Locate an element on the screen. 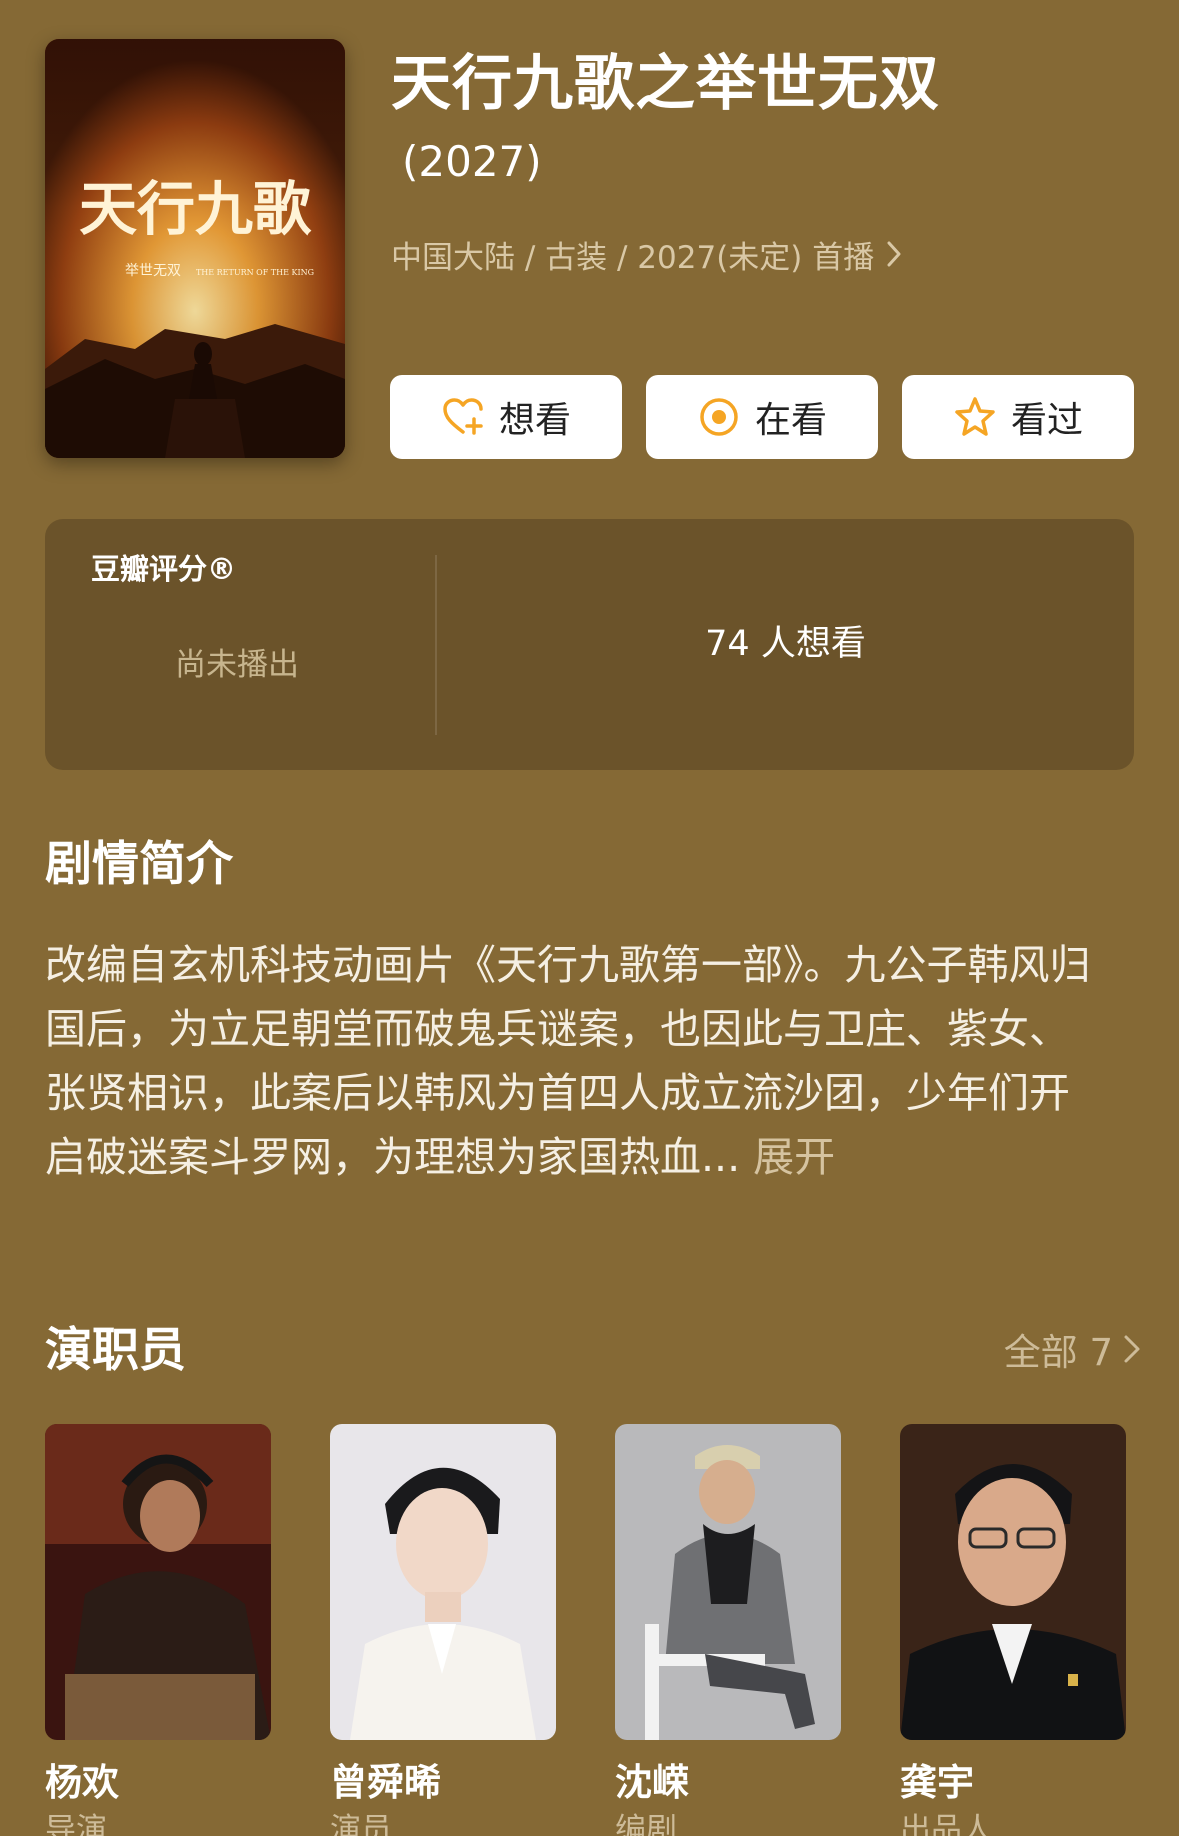  cast-card: 龚宇 出品人 is located at coordinates (1013, 1630).